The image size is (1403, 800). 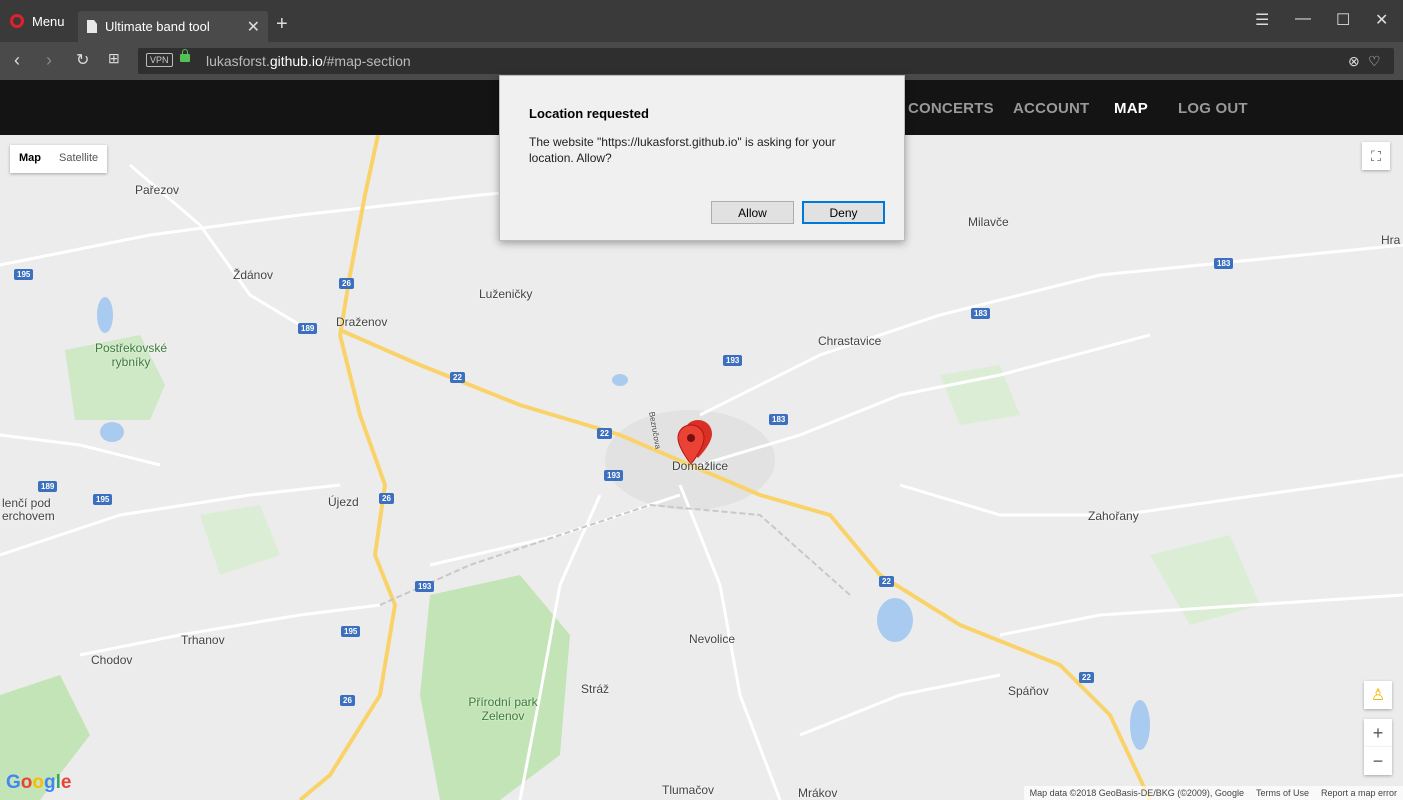 I want to click on report-error-link: Report a map error, so click(x=1359, y=793).